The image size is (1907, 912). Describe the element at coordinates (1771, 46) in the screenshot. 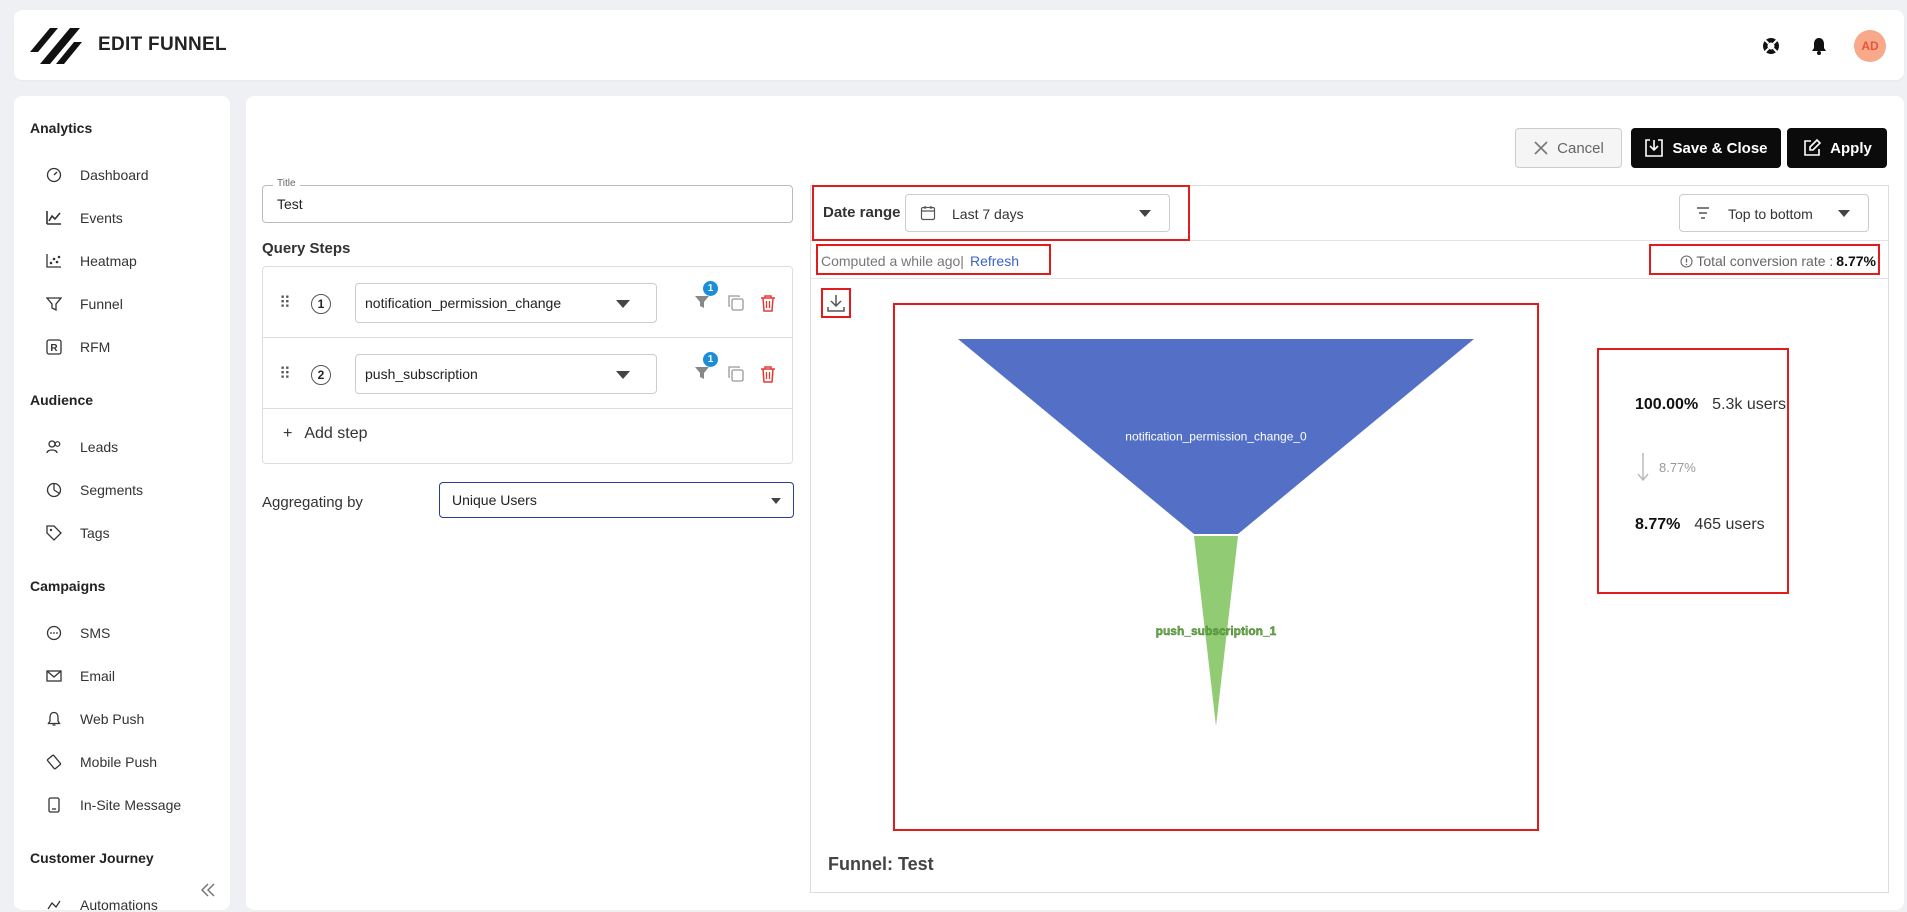

I see `help-lifebuoy-icon` at that location.